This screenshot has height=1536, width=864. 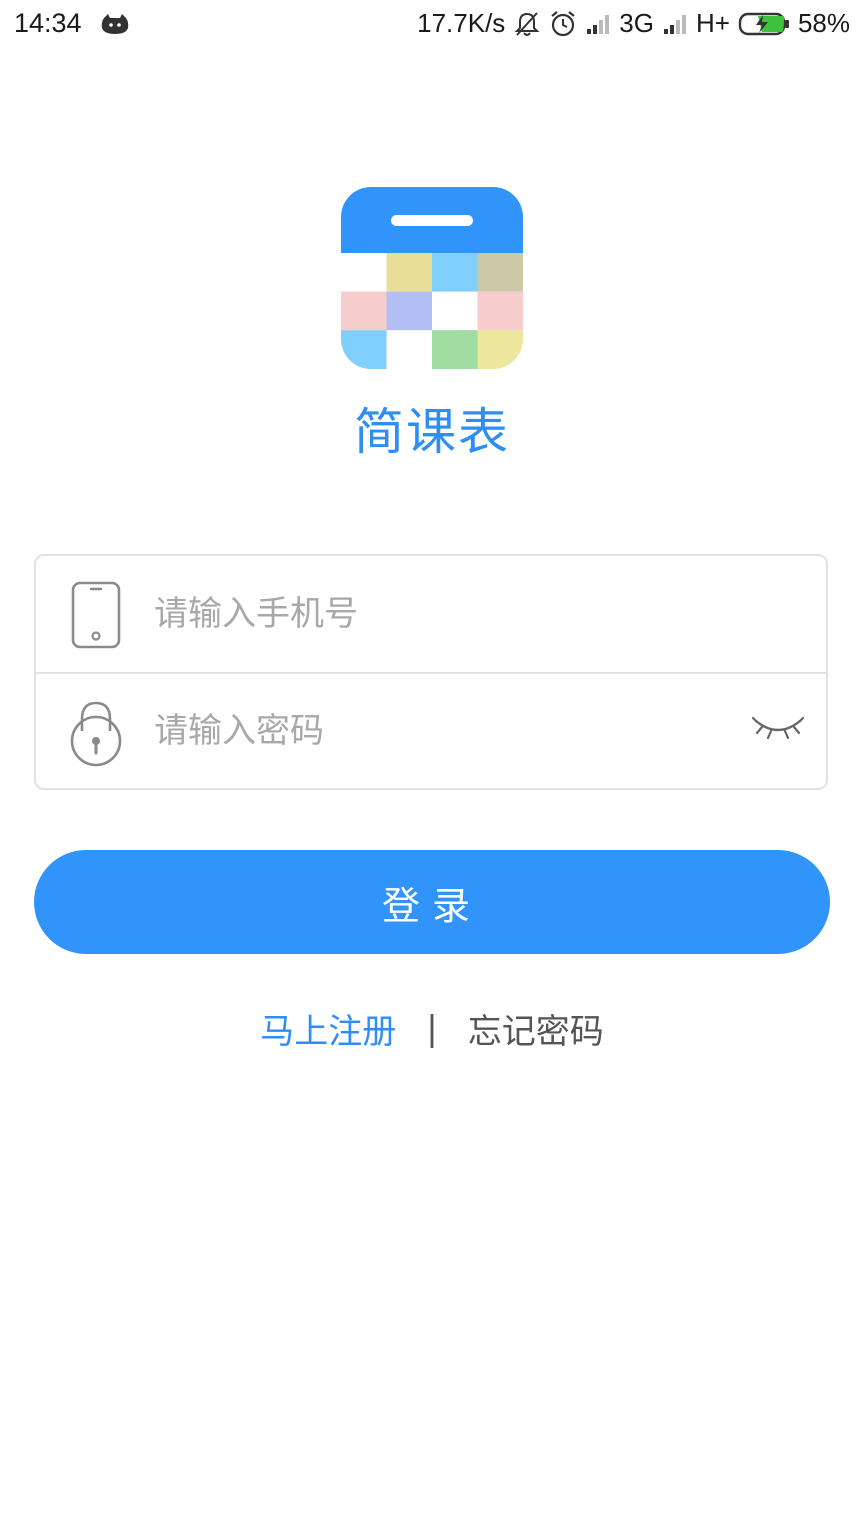 What do you see at coordinates (823, 23) in the screenshot?
I see `battery-percent: 58%` at bounding box center [823, 23].